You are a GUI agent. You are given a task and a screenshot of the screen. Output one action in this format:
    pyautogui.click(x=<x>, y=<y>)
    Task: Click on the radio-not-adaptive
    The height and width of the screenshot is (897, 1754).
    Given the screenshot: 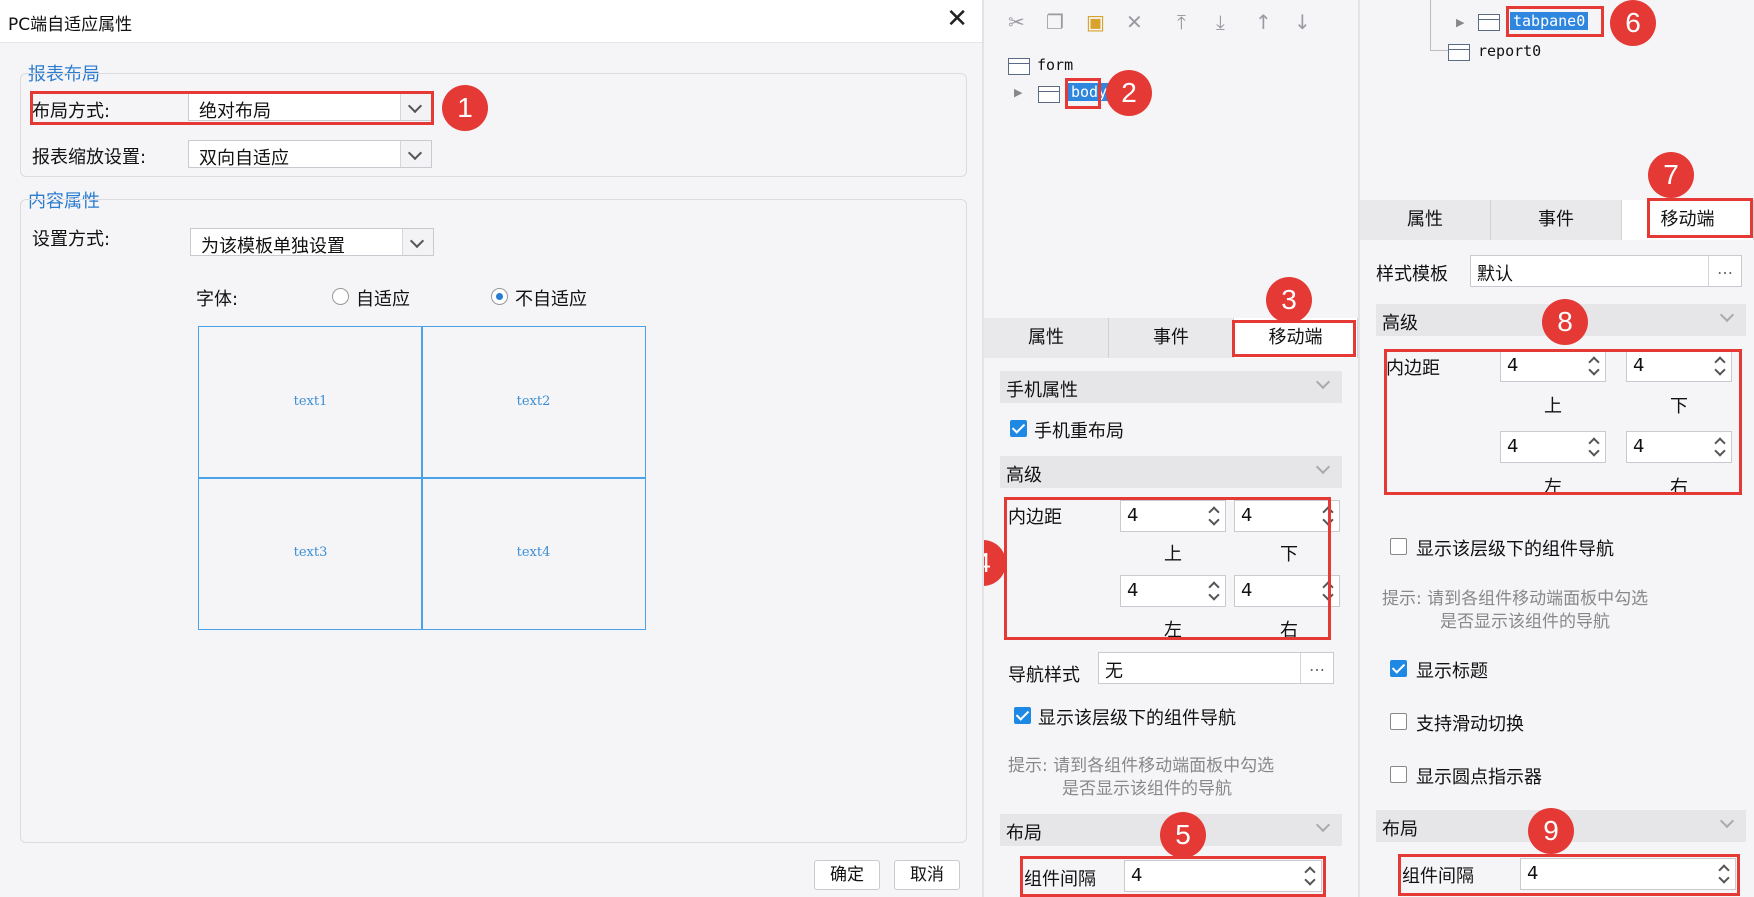 What is the action you would take?
    pyautogui.click(x=499, y=296)
    